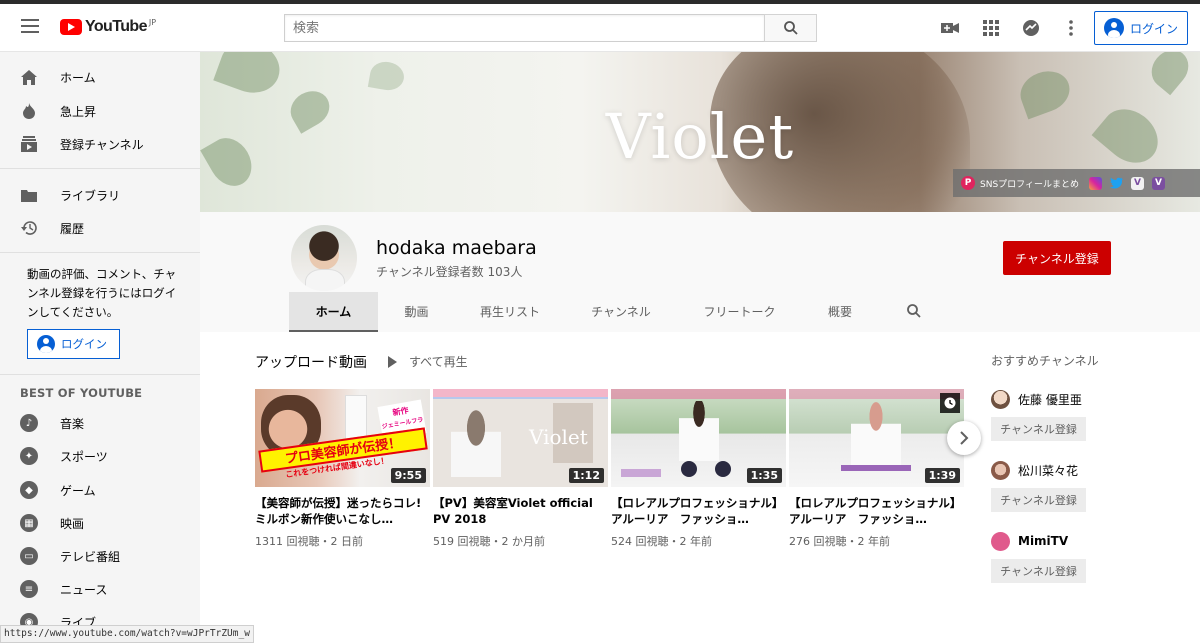  I want to click on video-thumbnail: 新作 ジェミールフラン プロ美容師が伝授！ これをつければ間違いなし！ 9:55, so click(342, 438).